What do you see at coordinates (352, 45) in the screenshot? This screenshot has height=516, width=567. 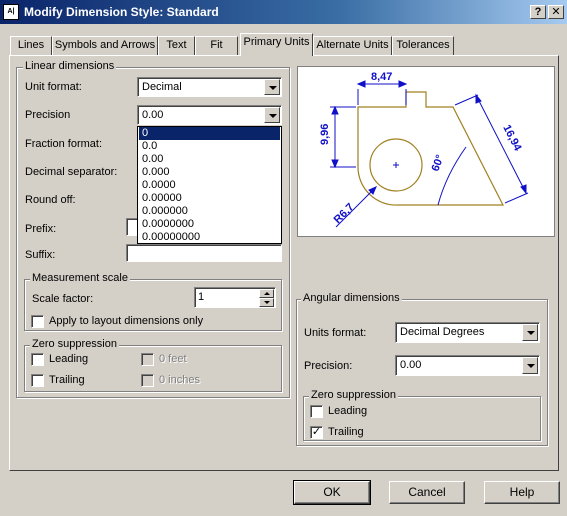 I see `tab-alternate-units: Alternate Units` at bounding box center [352, 45].